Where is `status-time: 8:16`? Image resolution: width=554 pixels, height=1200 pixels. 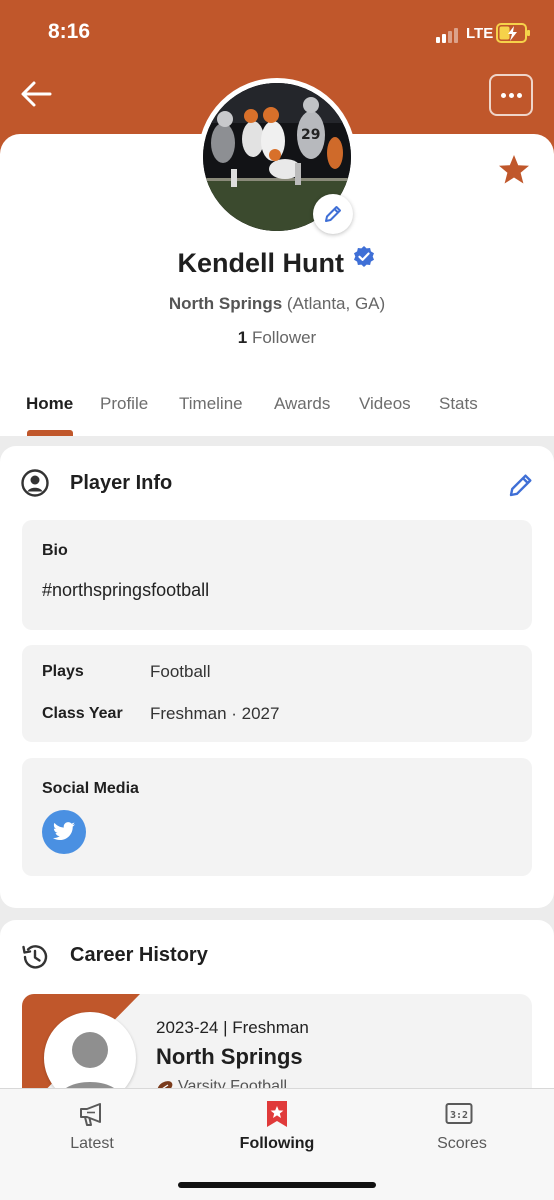
status-time: 8:16 is located at coordinates (69, 31).